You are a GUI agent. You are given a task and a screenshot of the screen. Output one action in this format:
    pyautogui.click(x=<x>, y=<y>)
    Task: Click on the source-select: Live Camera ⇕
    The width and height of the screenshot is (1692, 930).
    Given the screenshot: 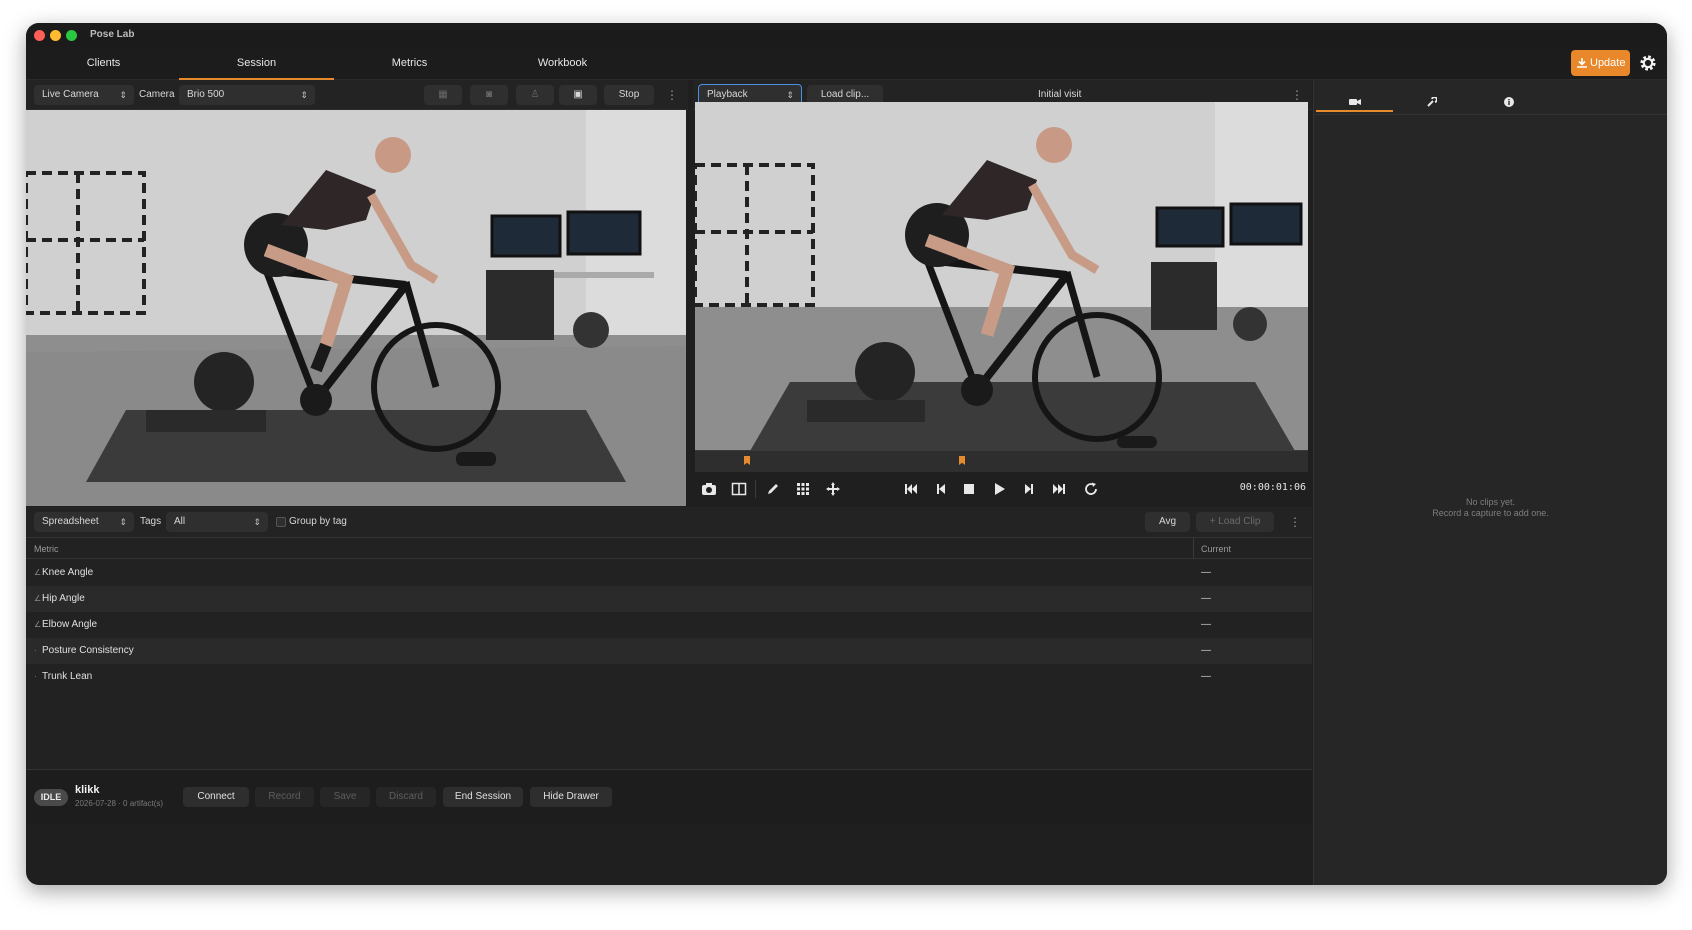 What is the action you would take?
    pyautogui.click(x=84, y=95)
    